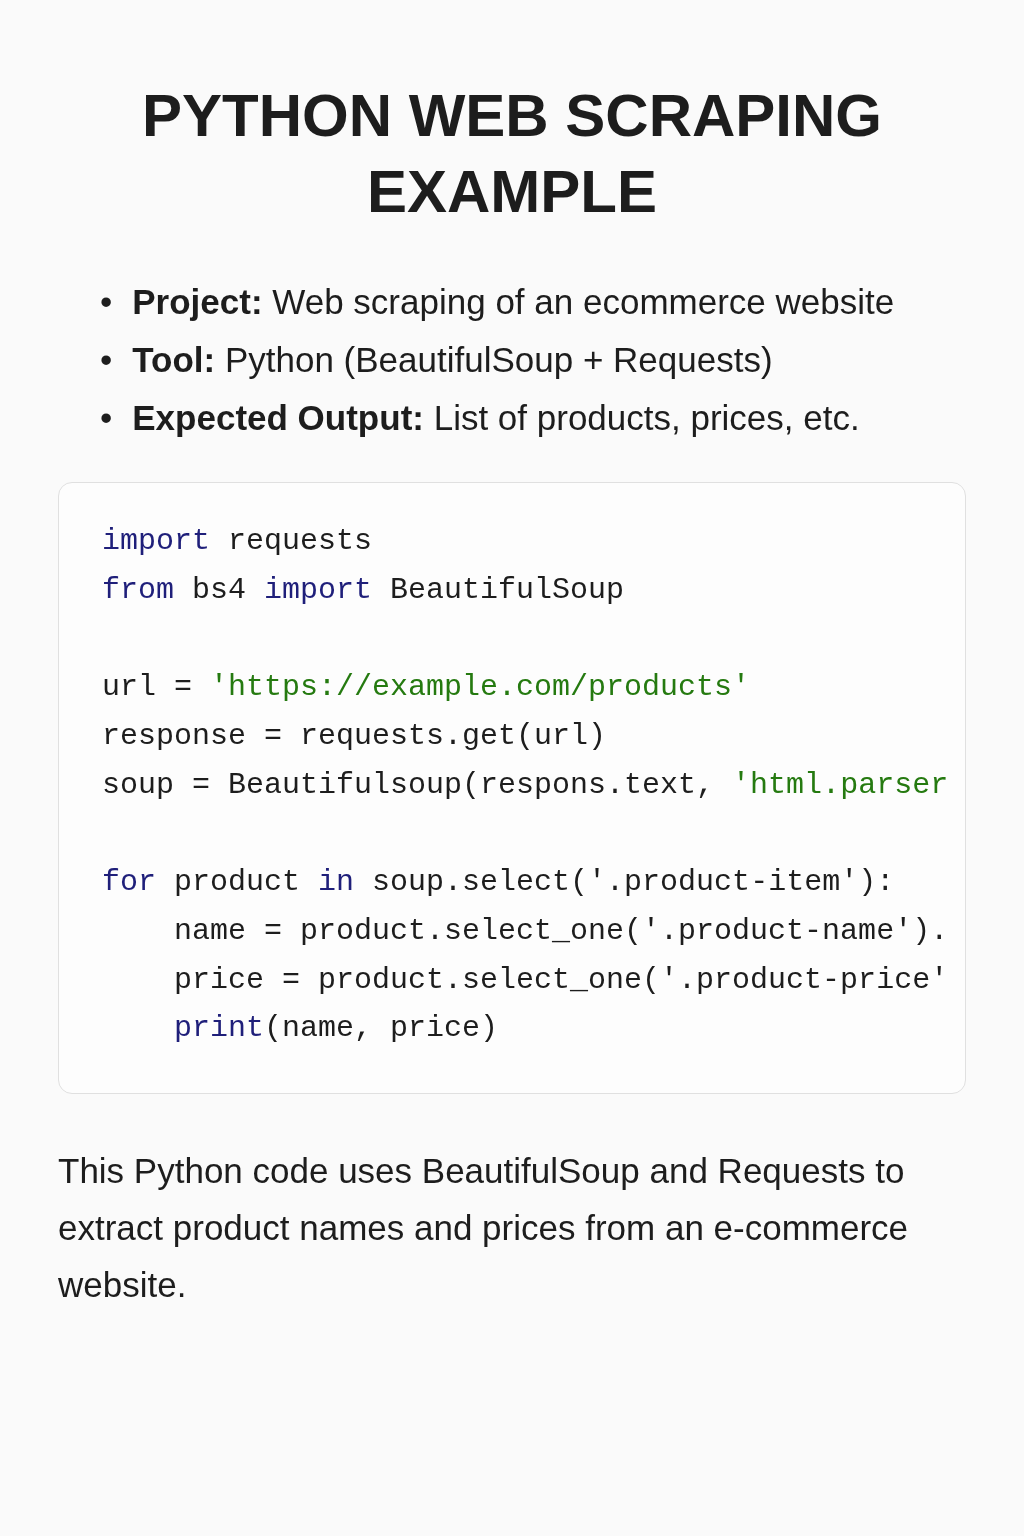  I want to click on code-line: response = requests.get(url), so click(354, 737).